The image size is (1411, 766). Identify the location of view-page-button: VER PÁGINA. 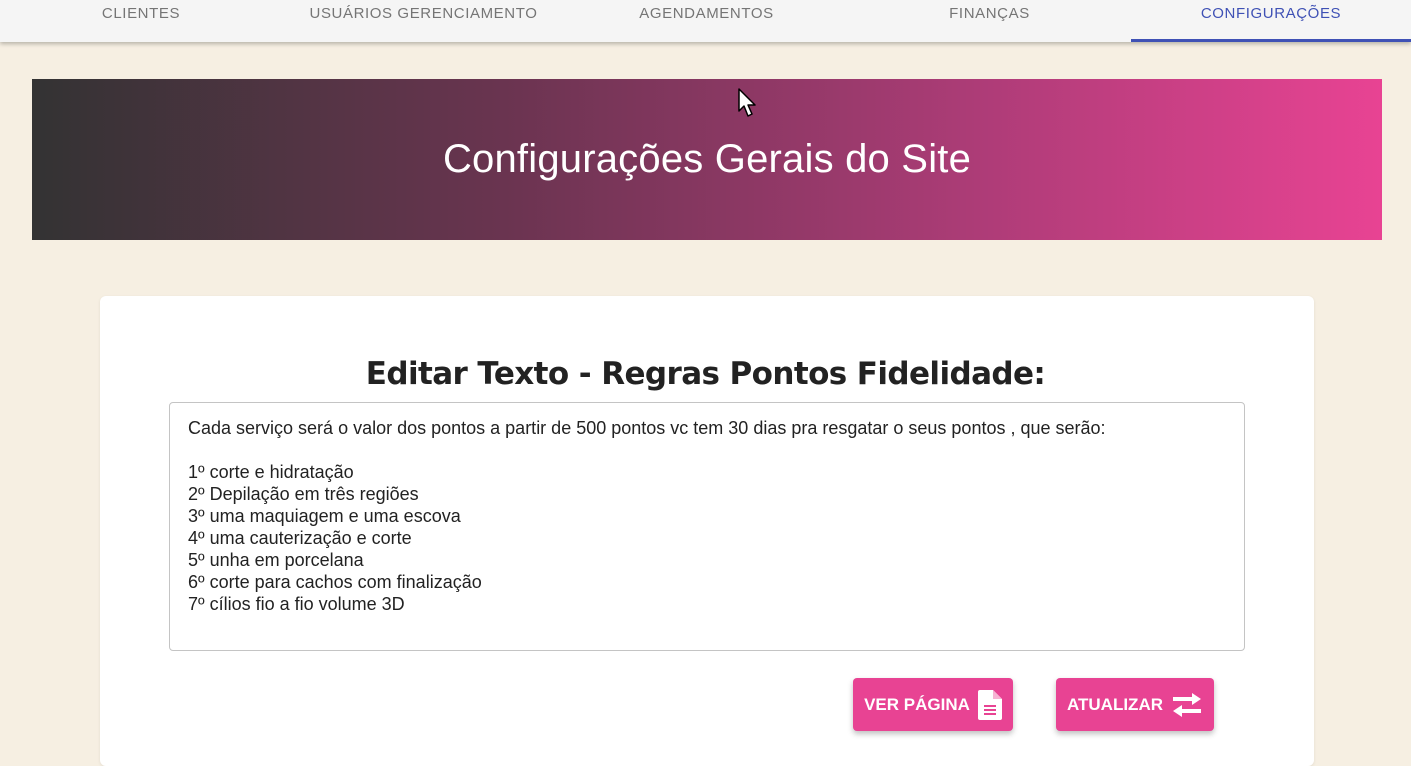
(933, 704).